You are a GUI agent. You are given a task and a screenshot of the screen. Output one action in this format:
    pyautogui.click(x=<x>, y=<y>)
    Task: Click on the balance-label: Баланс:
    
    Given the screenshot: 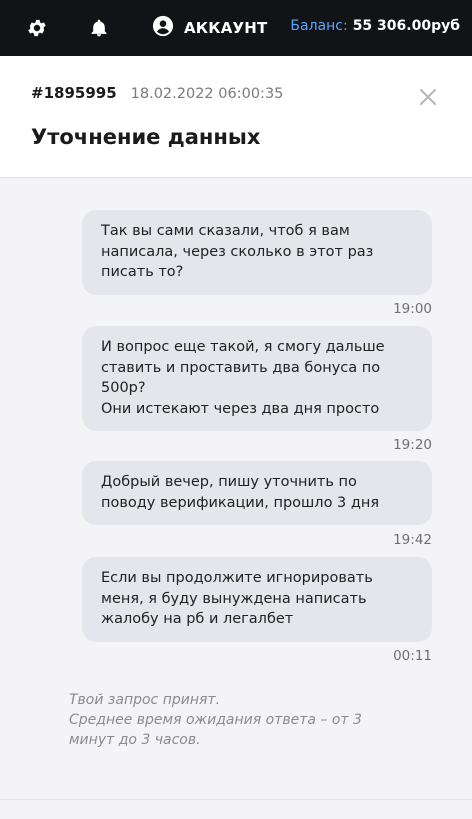 What is the action you would take?
    pyautogui.click(x=319, y=26)
    